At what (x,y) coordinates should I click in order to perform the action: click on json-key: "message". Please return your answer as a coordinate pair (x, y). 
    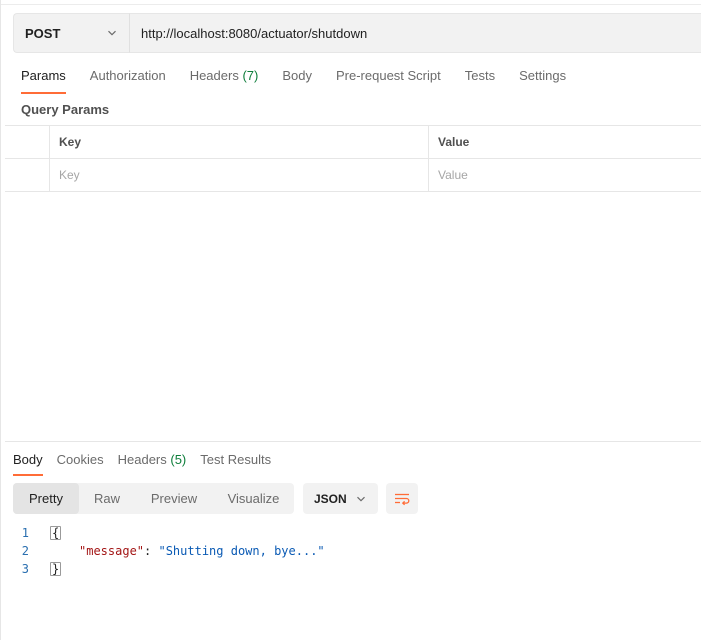
    Looking at the image, I should click on (112, 551).